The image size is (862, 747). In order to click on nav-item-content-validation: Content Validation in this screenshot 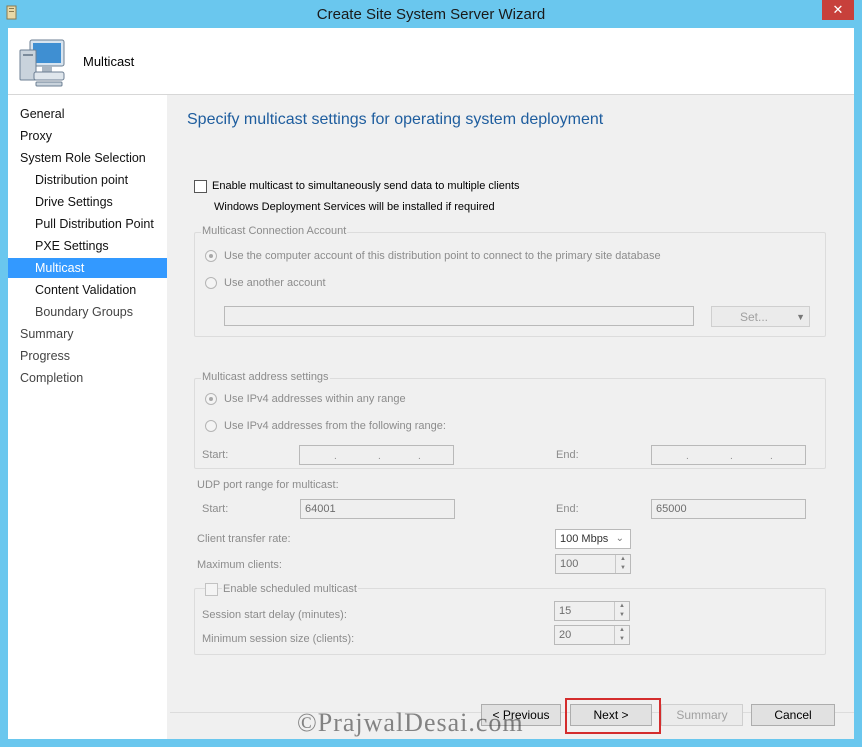, I will do `click(87, 290)`.